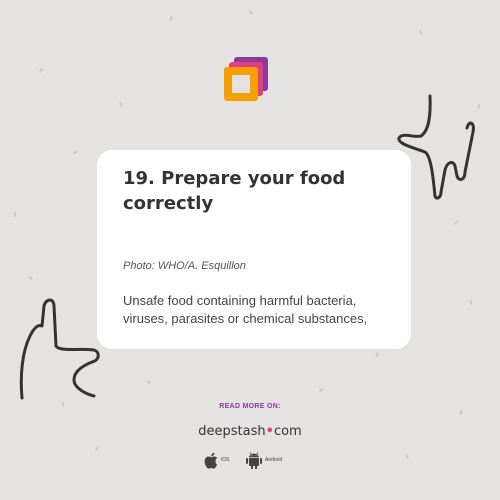 The image size is (500, 500). I want to click on deepstash-logo-icon, so click(246, 79).